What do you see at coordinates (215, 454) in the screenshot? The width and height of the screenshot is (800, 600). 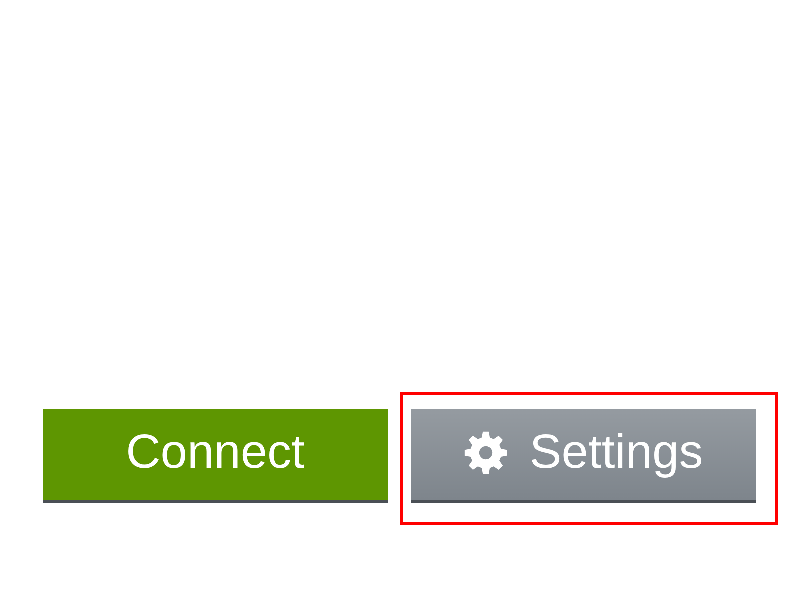 I see `connect-button: Connect` at bounding box center [215, 454].